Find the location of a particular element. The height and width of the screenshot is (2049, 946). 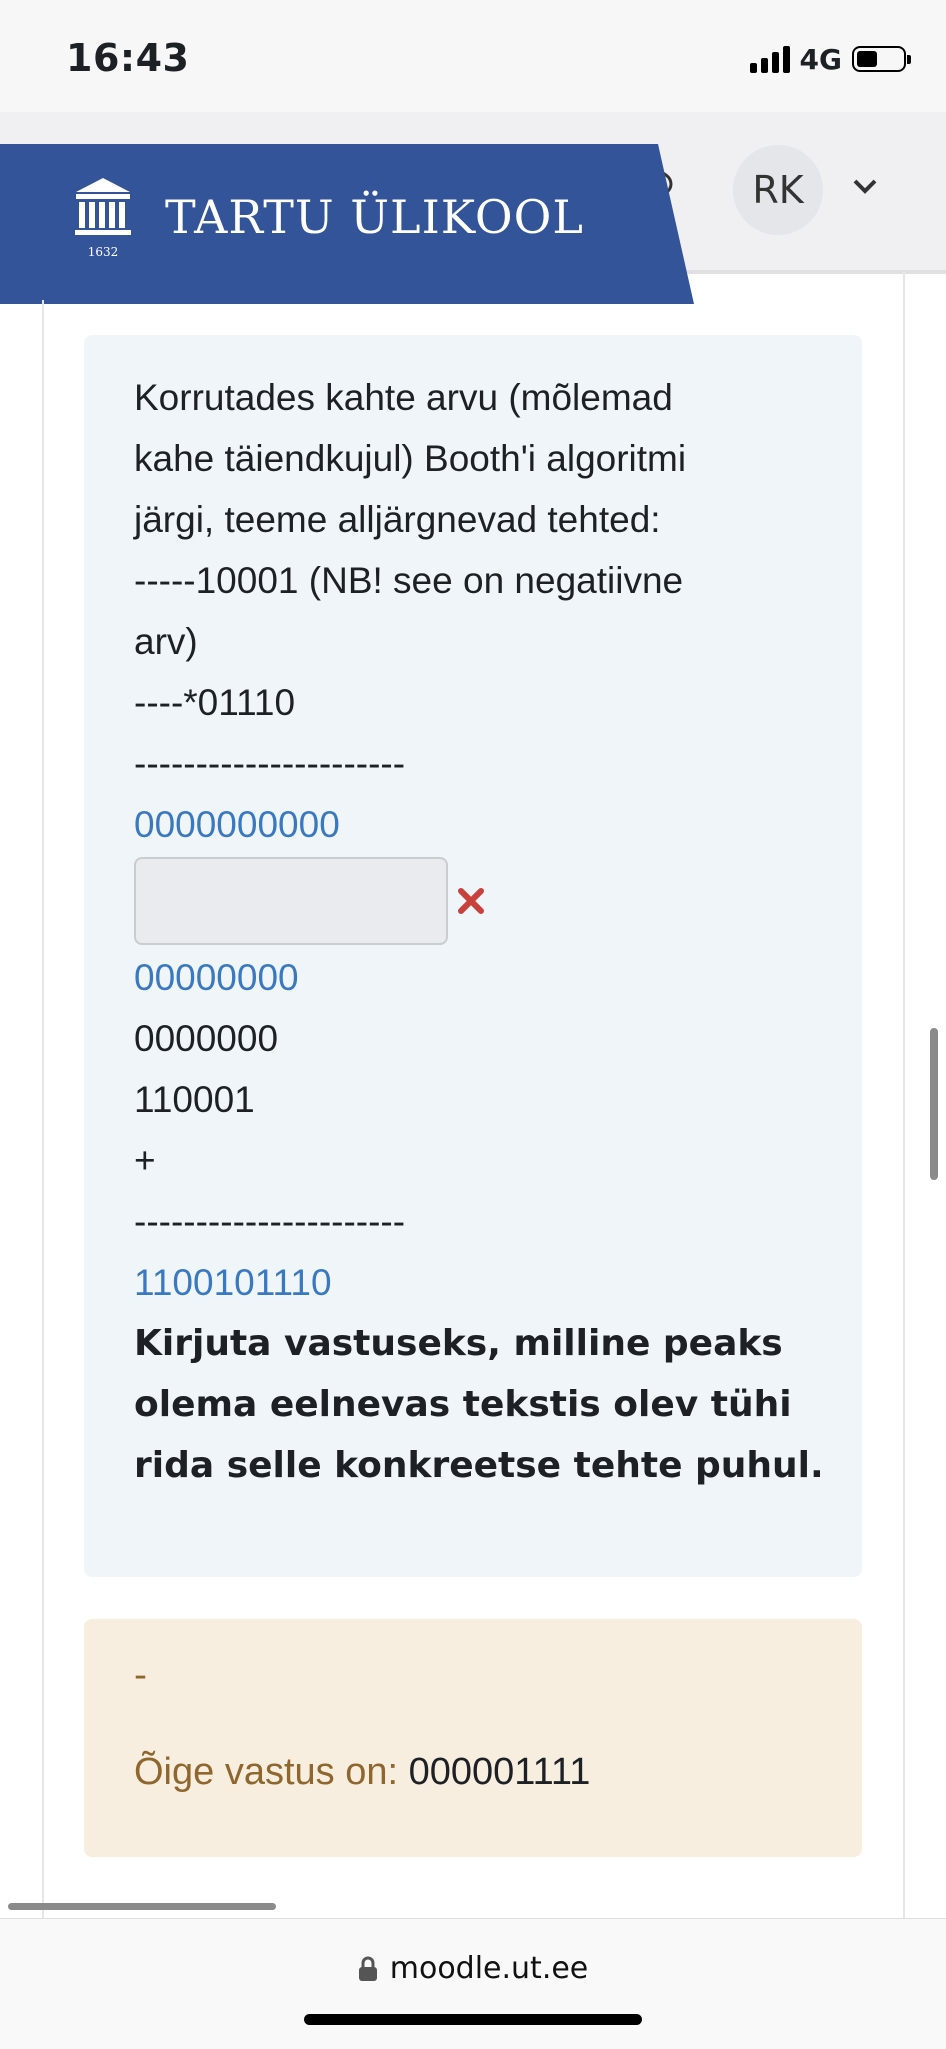

horizontal-scrollbar is located at coordinates (142, 1906).